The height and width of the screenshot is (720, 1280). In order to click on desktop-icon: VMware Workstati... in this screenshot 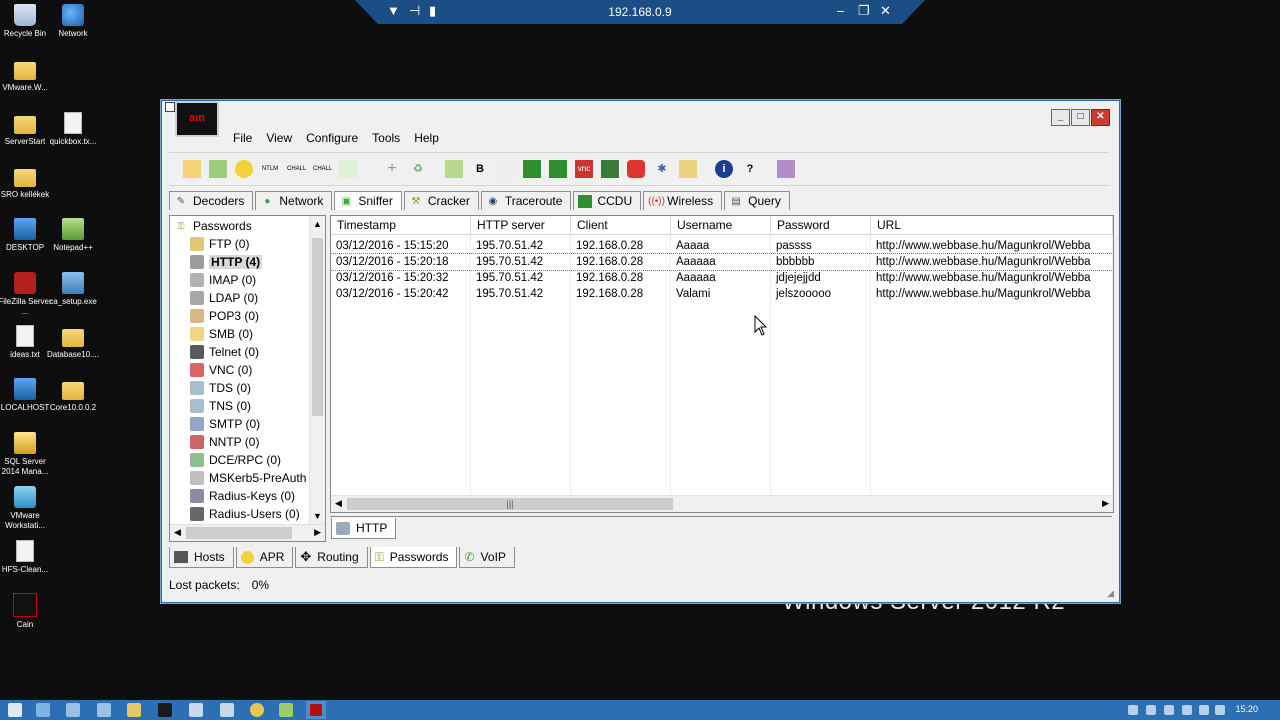, I will do `click(27, 508)`.